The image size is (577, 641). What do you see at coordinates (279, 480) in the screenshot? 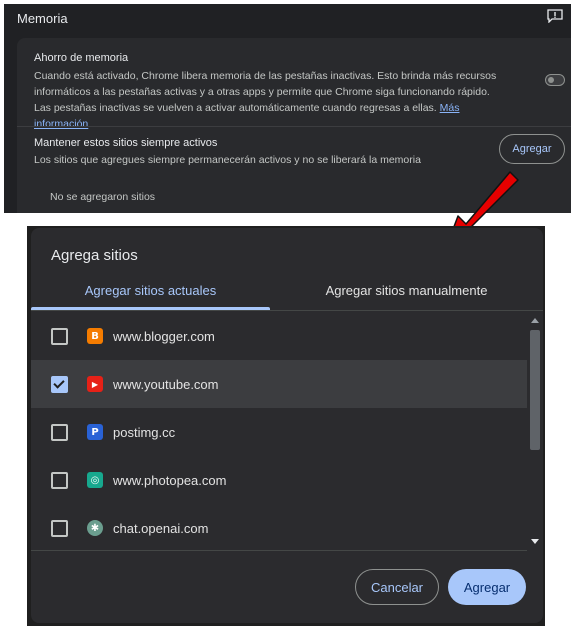
I see `list-item: ◎ www.photopea.com` at bounding box center [279, 480].